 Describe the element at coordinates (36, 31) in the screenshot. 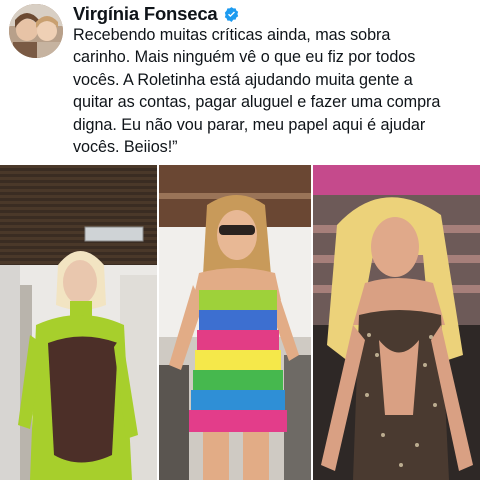

I see `author-avatar` at that location.